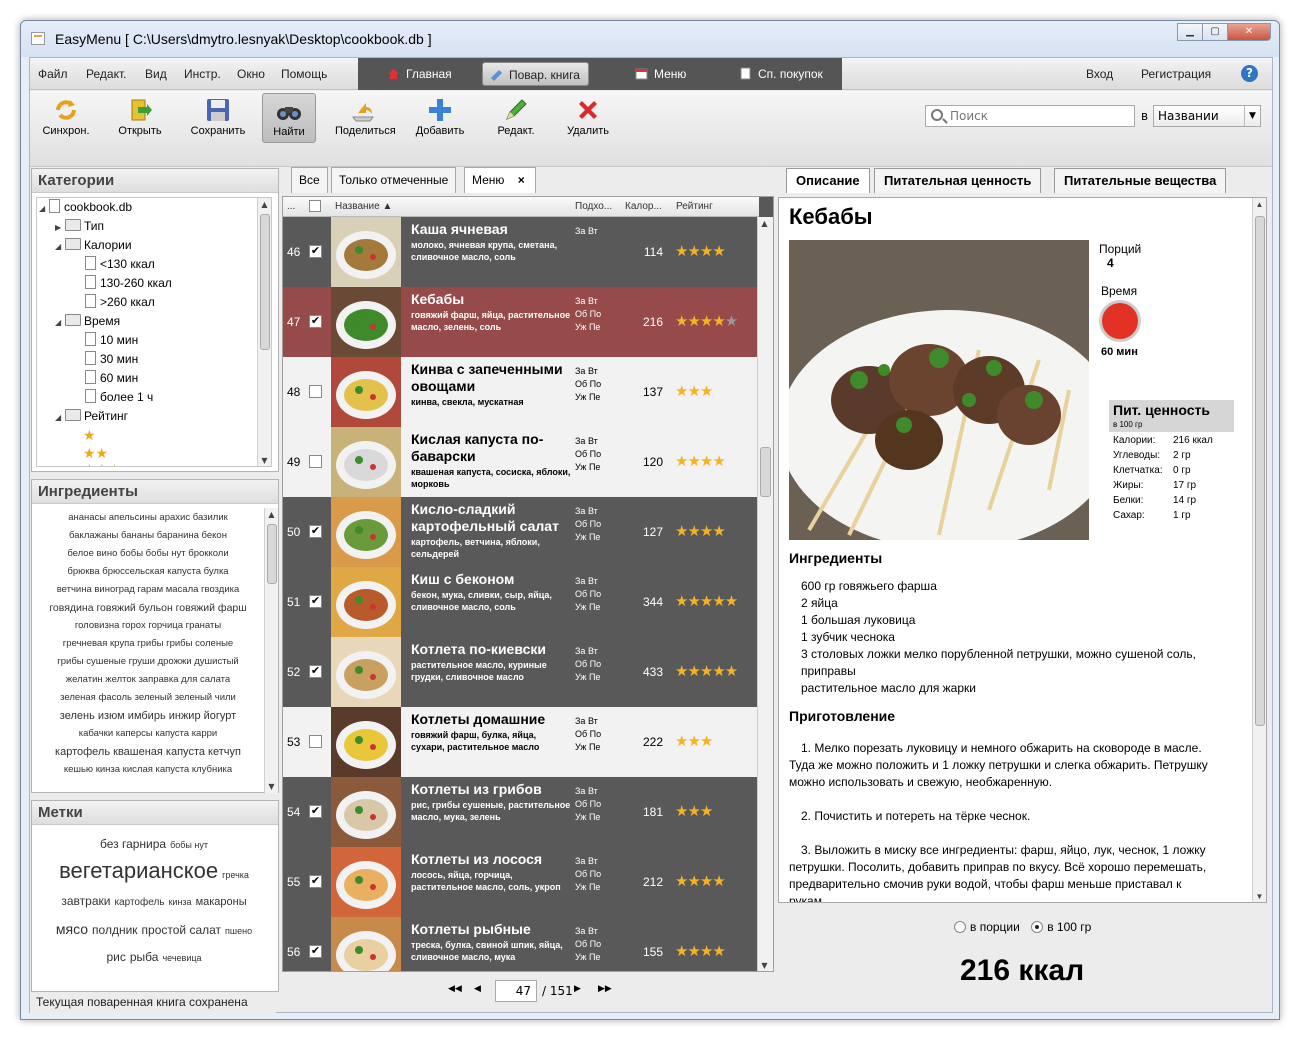  Describe the element at coordinates (148, 644) in the screenshot. I see `ingredient-line: гречневая крупа грибы грибы соленые` at that location.